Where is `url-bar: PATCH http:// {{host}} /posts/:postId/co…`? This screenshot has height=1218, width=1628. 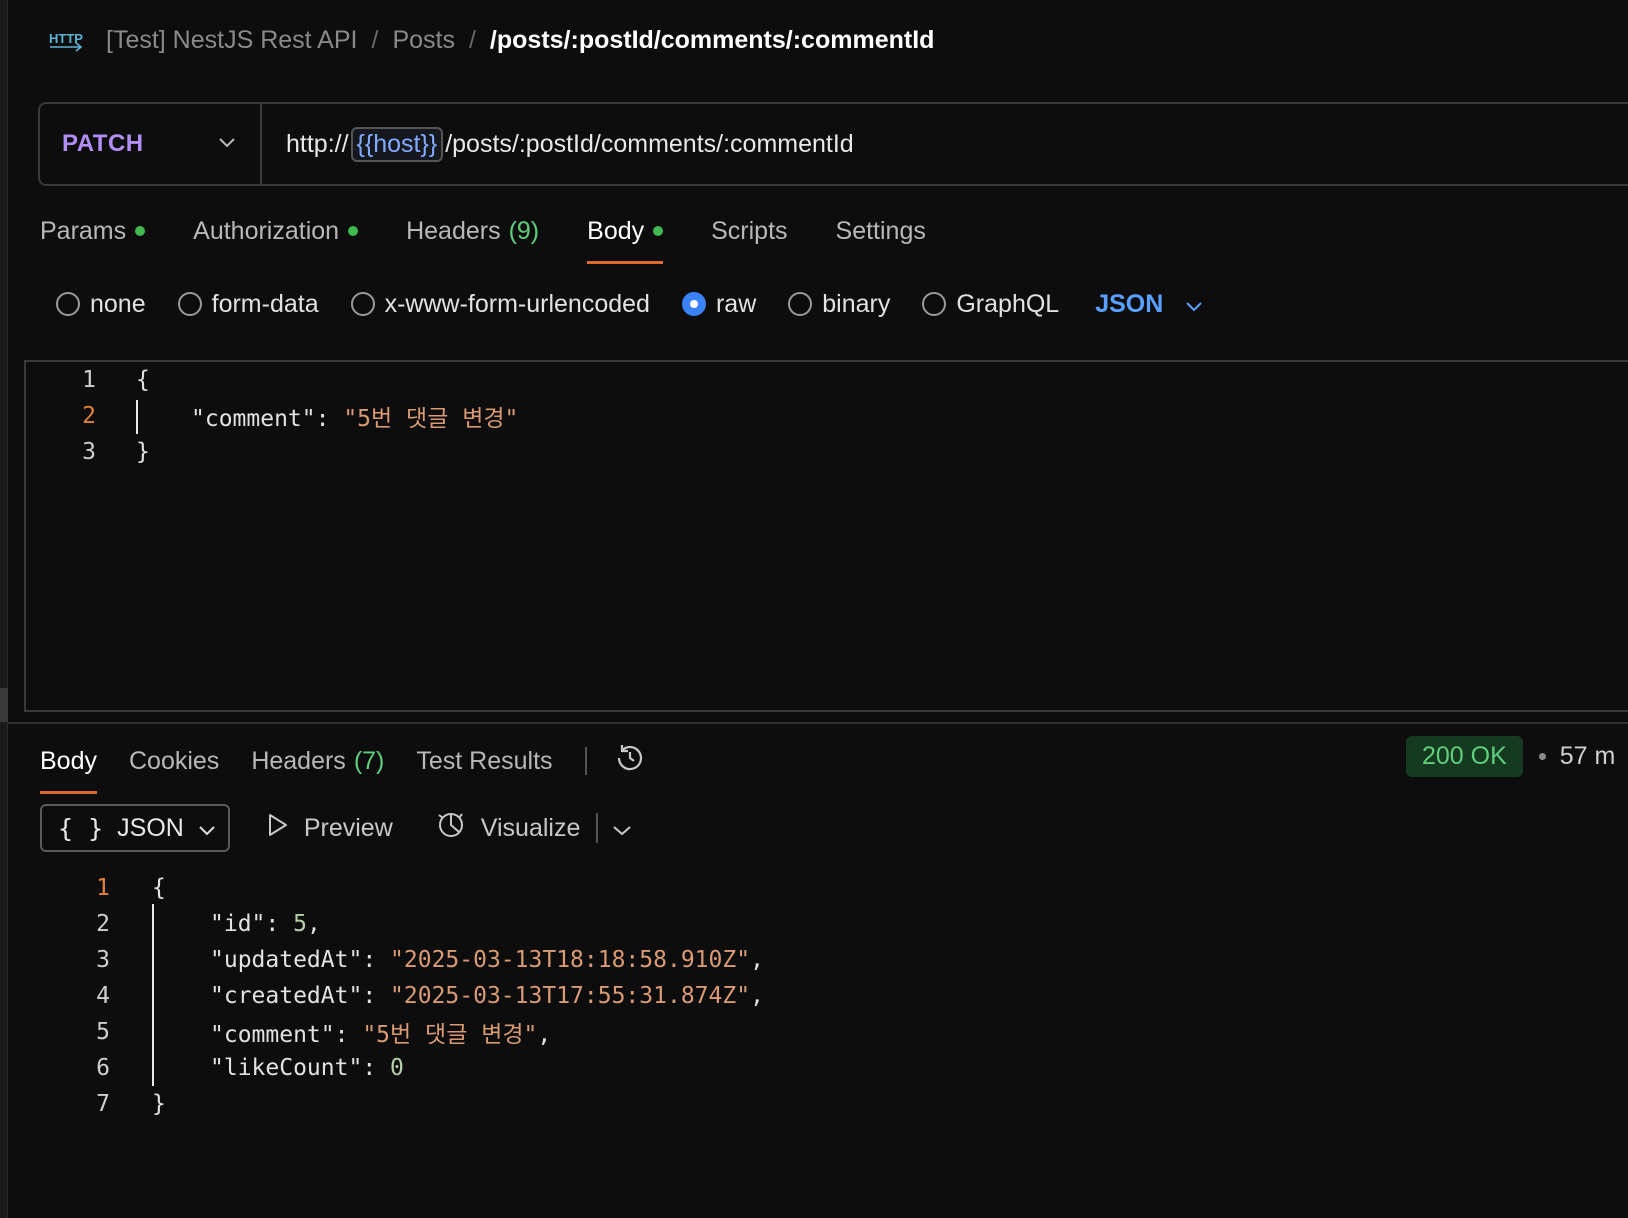 url-bar: PATCH http:// {{host}} /posts/:postId/co… is located at coordinates (833, 144).